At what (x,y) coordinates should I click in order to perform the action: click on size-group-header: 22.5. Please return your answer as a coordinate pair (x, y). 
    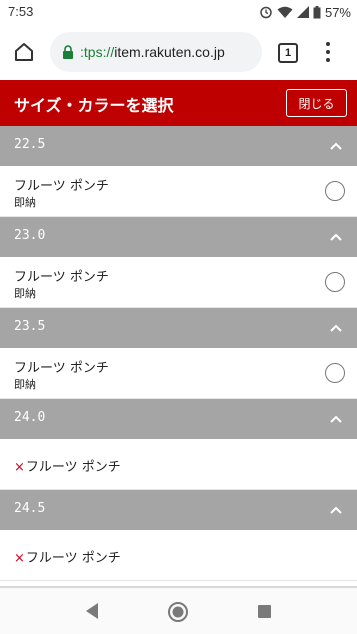
    Looking at the image, I should click on (178, 146).